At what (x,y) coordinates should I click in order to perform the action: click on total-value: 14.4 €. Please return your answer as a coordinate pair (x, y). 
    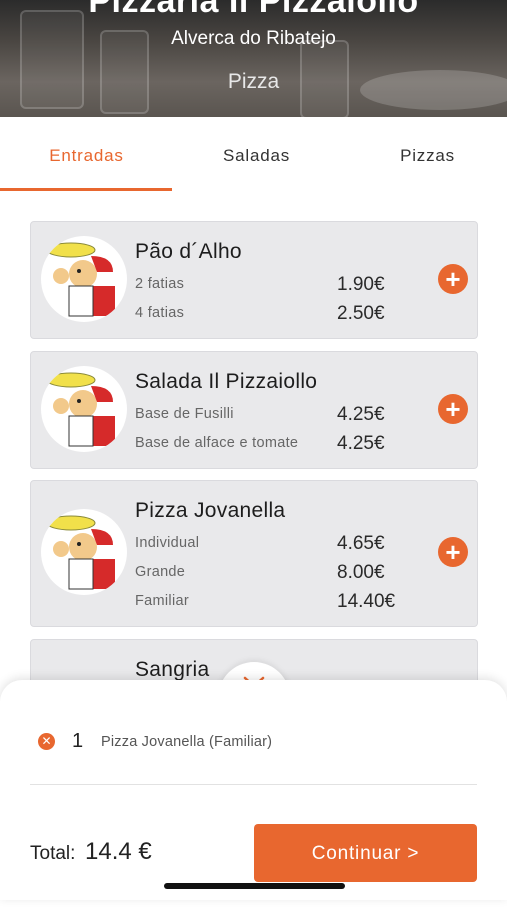
    Looking at the image, I should click on (118, 851).